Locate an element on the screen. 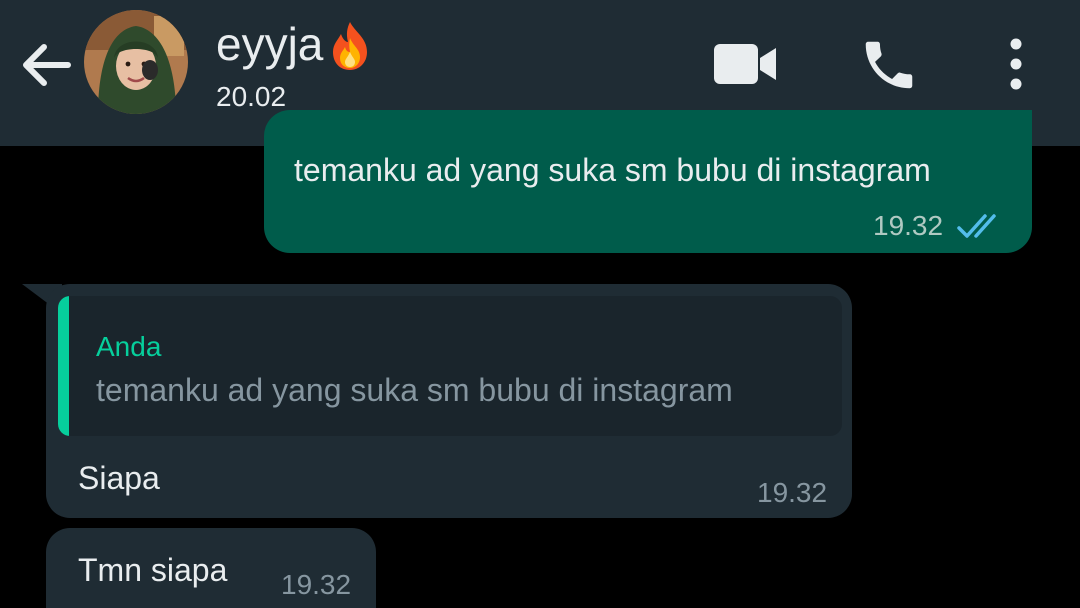 The width and height of the screenshot is (1080, 608). voice-call-button is located at coordinates (889, 65).